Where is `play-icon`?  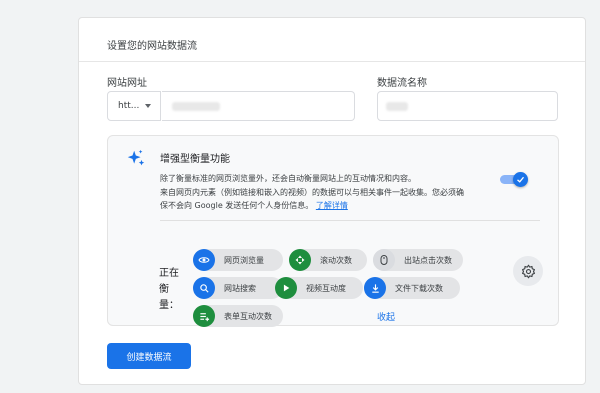
play-icon is located at coordinates (286, 288).